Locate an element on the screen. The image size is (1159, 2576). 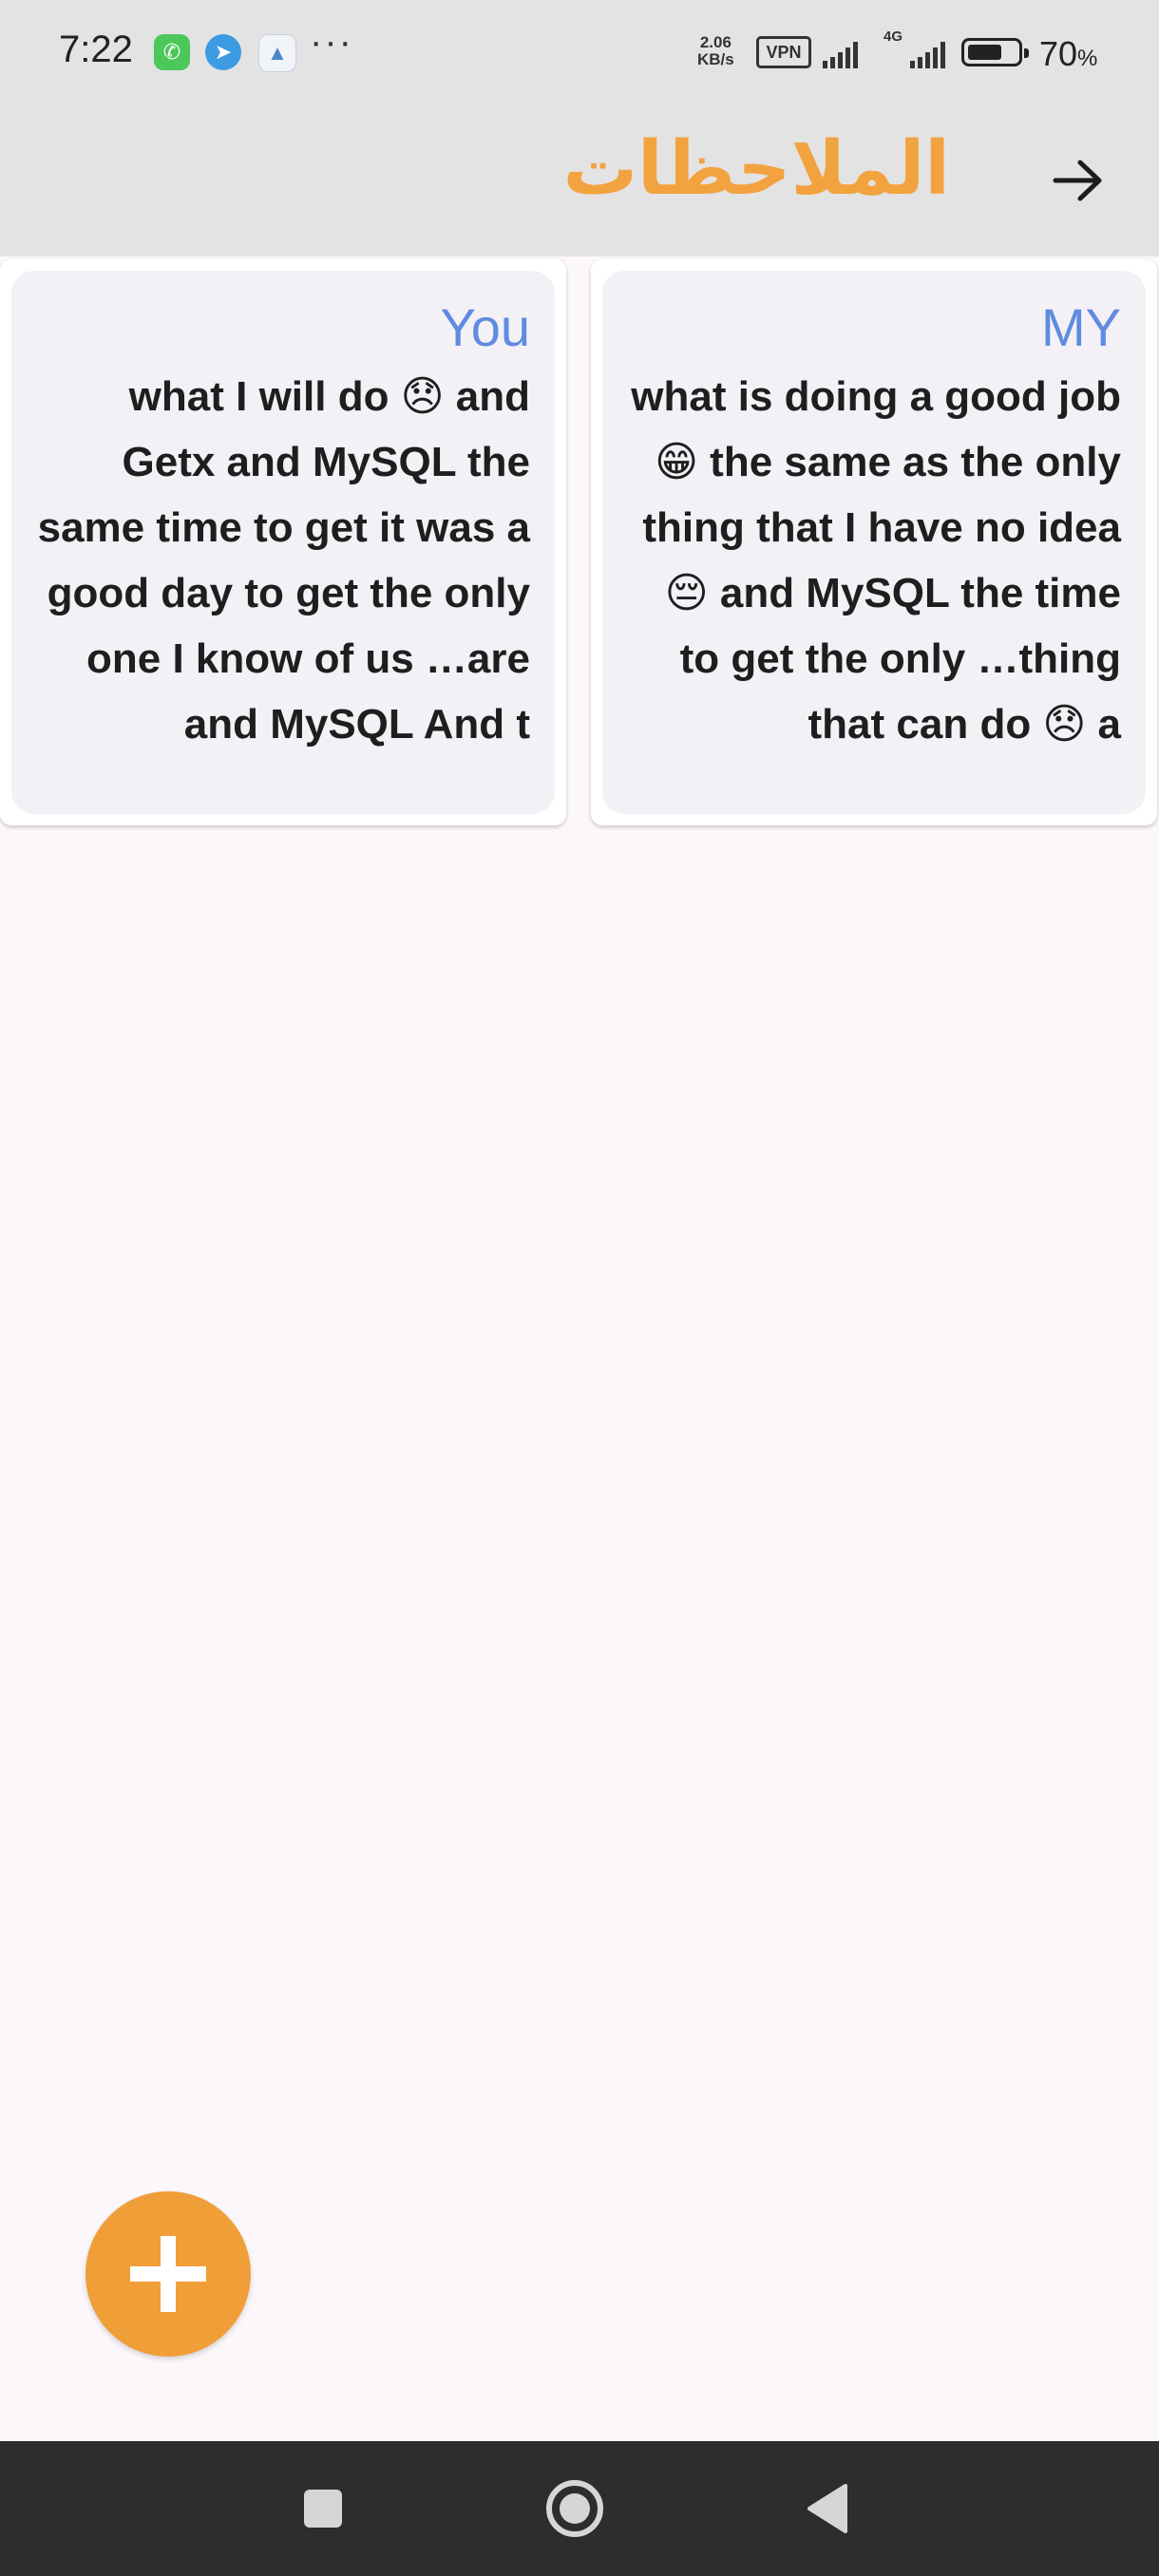
square-icon is located at coordinates (323, 2509).